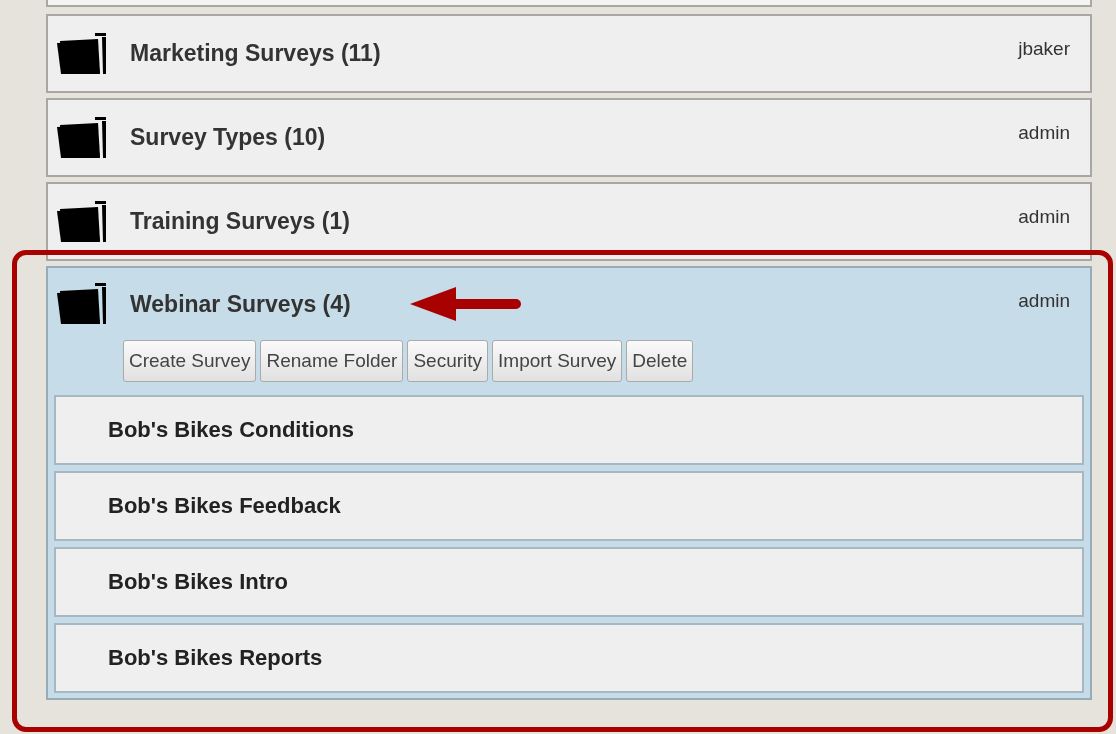  I want to click on action-button: Create Survey, so click(190, 361).